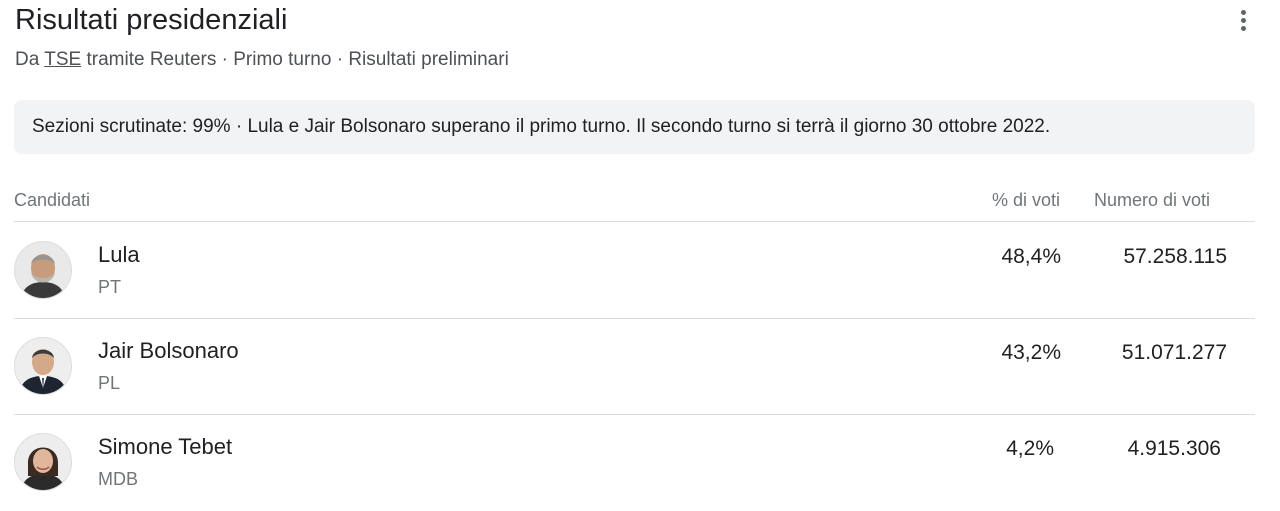 This screenshot has width=1280, height=511. I want to click on candidate-name: Simone Tebet, so click(165, 446).